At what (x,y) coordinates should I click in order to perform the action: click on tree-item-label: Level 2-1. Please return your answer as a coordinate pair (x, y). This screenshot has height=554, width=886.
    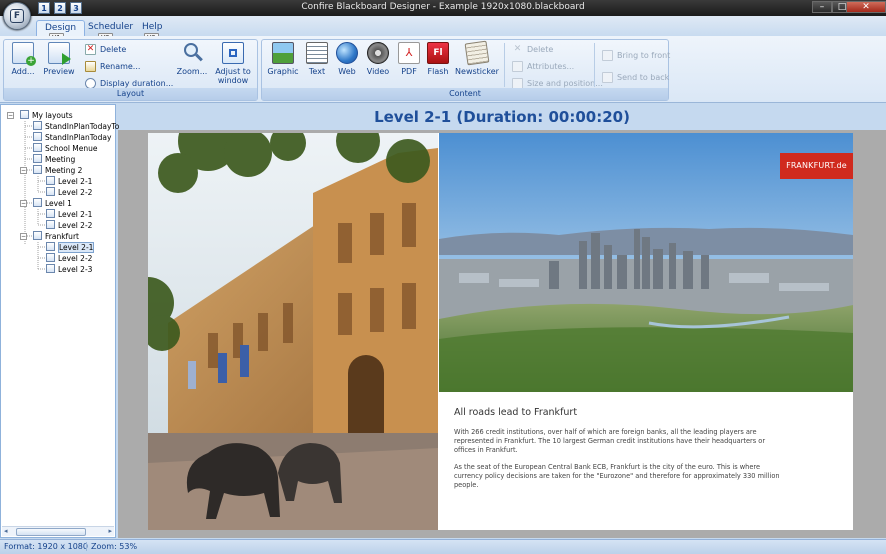
    Looking at the image, I should click on (75, 181).